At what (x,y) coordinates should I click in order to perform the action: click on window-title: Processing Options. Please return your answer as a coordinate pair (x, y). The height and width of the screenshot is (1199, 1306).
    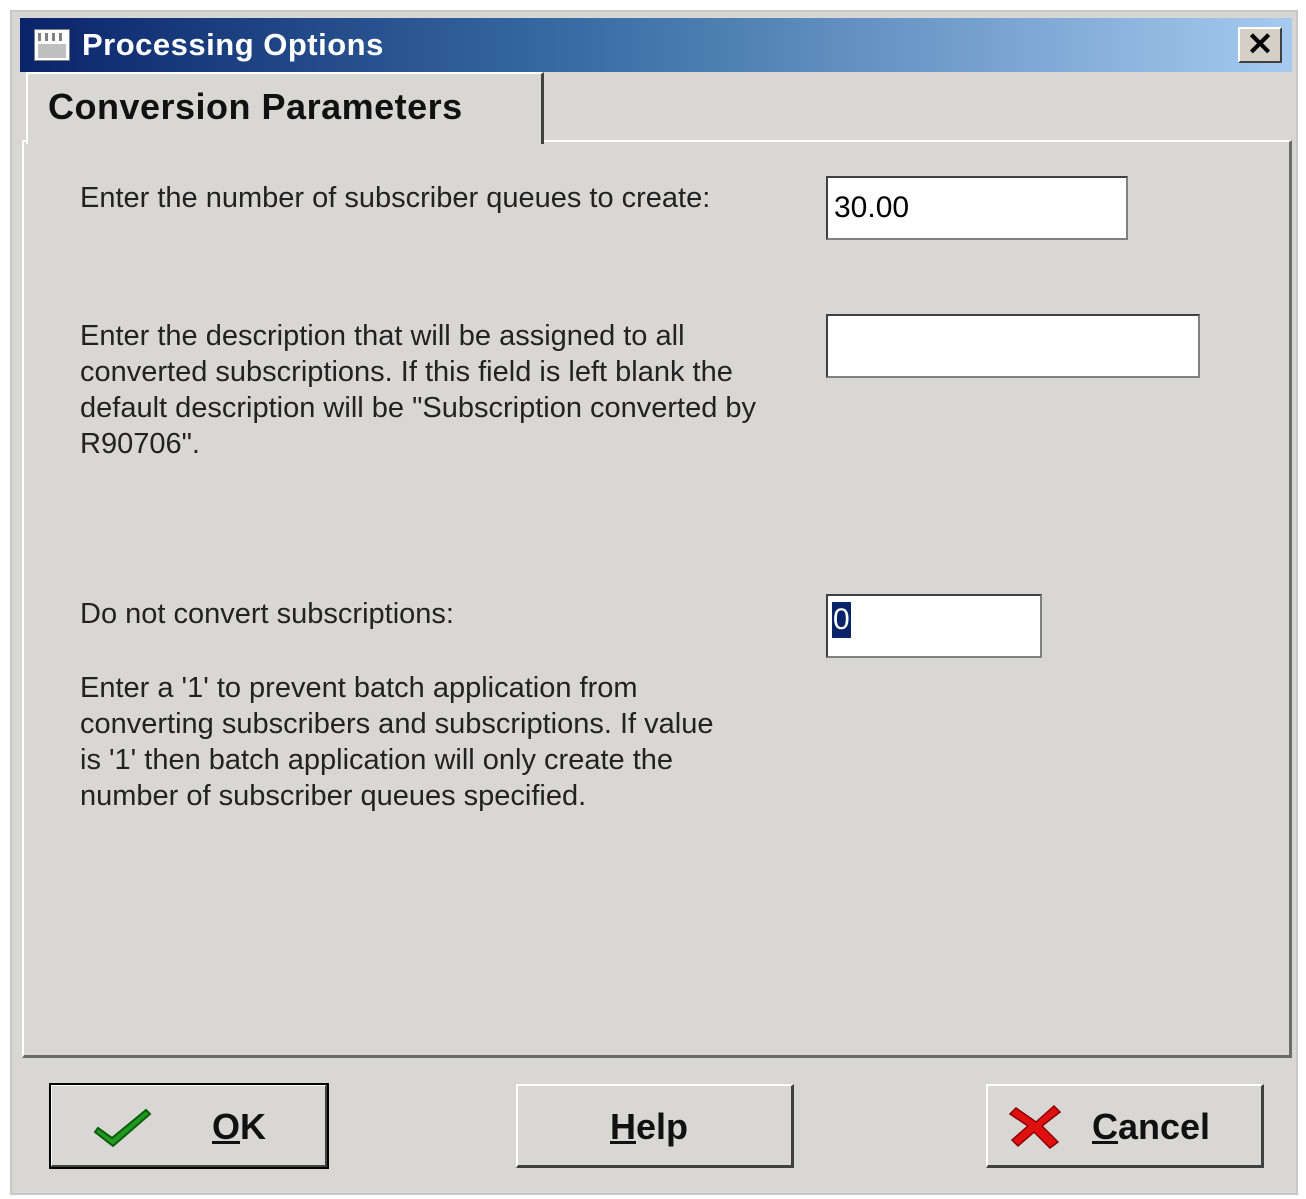
    Looking at the image, I should click on (233, 44).